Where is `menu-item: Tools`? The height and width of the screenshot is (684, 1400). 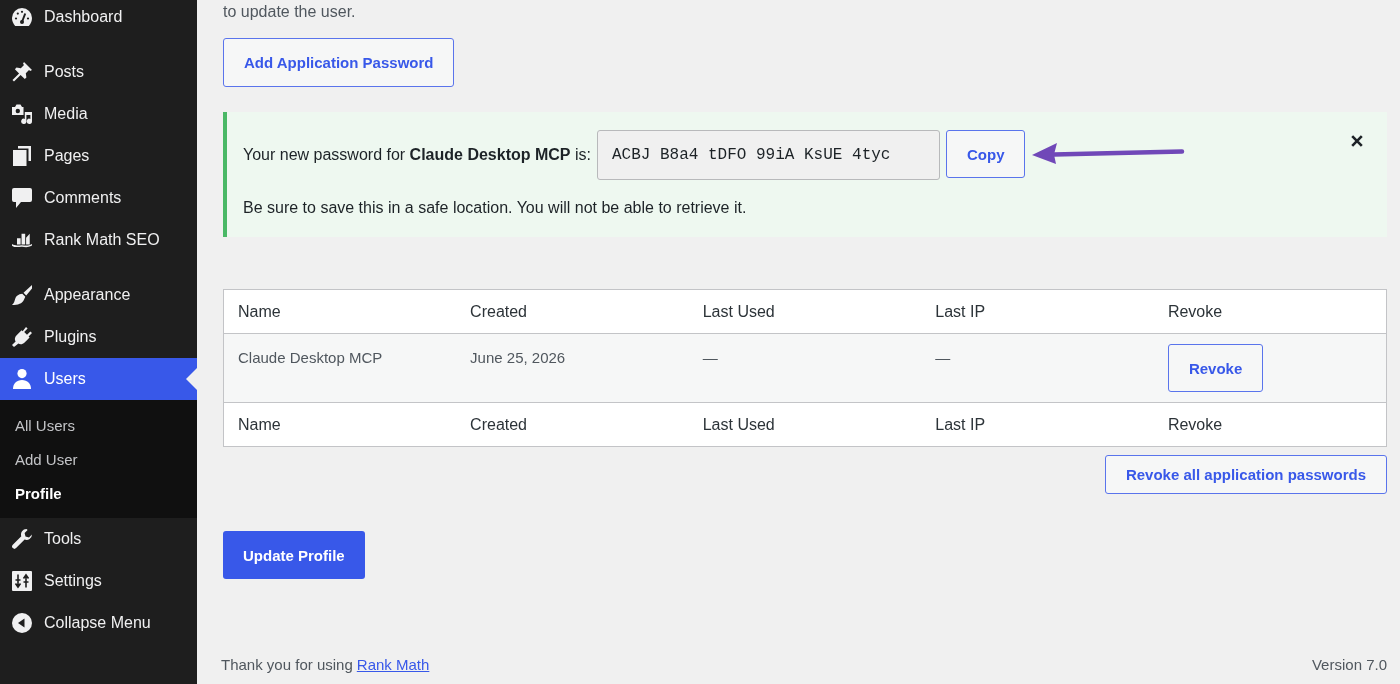
menu-item: Tools is located at coordinates (98, 539).